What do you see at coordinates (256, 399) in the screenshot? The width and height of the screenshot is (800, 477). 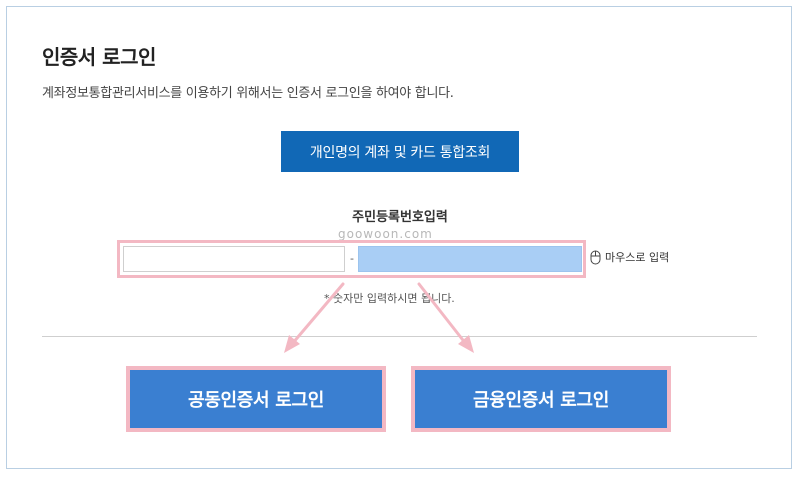 I see `joint-certificate-login-button: 공동인증서 로그인` at bounding box center [256, 399].